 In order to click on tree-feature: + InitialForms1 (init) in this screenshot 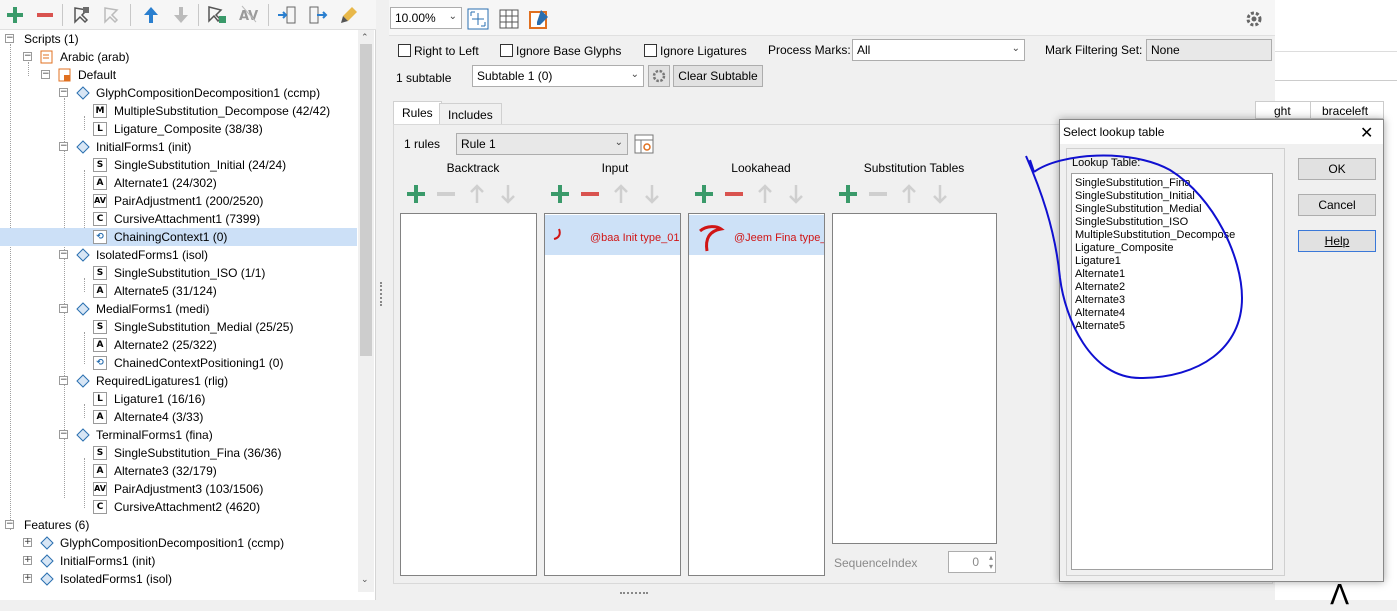, I will do `click(178, 561)`.